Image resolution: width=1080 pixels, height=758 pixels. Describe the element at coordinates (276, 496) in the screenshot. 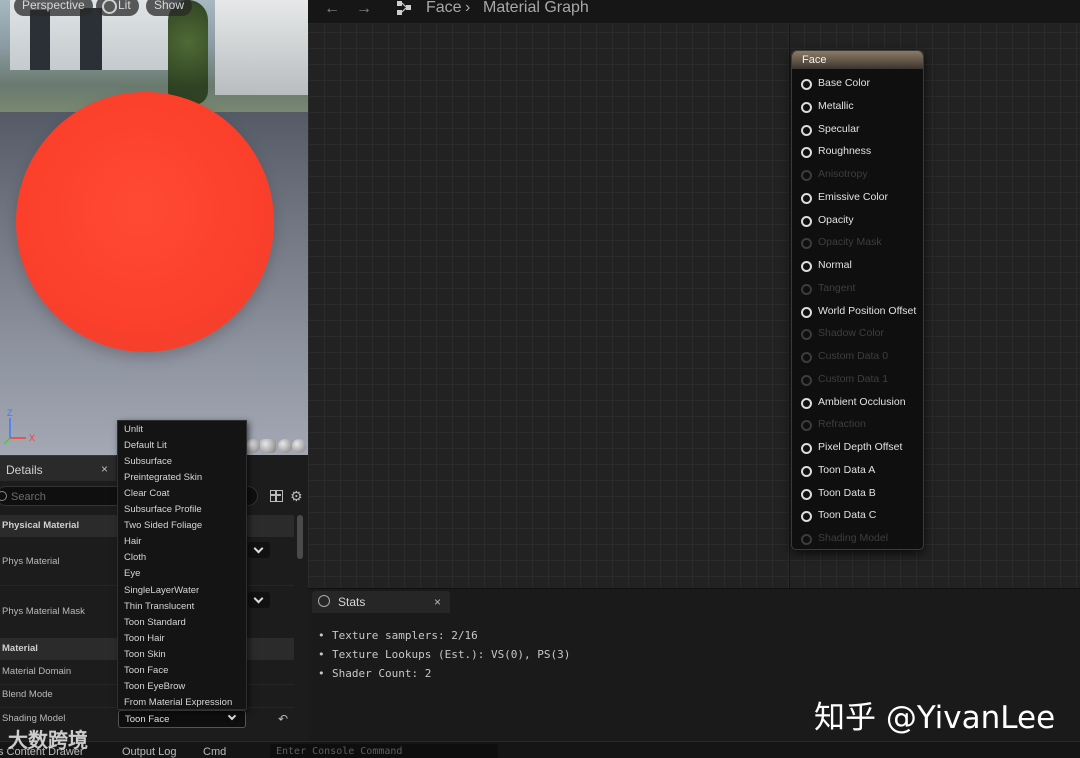

I see `table-view-icon` at that location.